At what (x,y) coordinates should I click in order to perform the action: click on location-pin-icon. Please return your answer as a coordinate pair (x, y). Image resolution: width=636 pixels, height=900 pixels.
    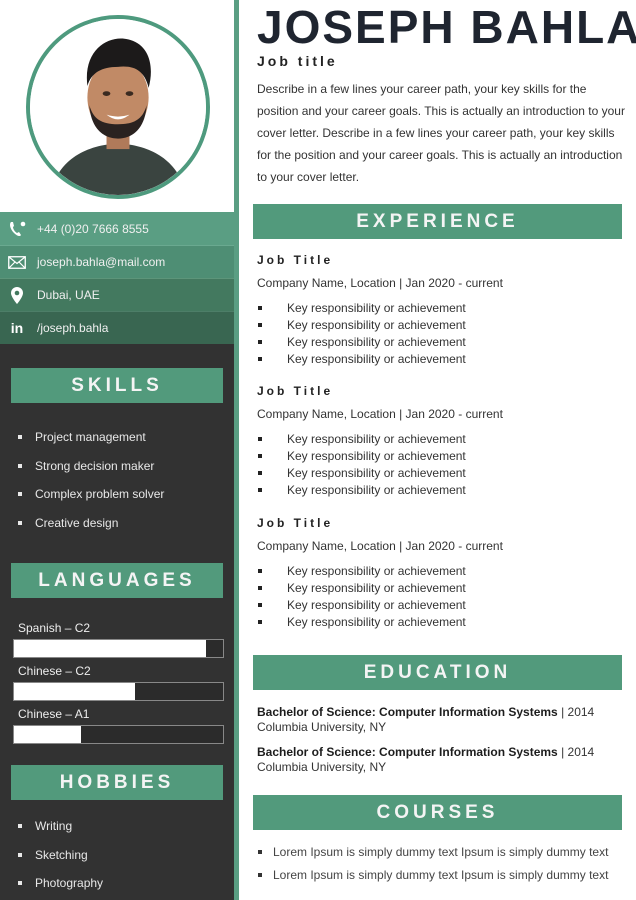
    Looking at the image, I should click on (17, 295).